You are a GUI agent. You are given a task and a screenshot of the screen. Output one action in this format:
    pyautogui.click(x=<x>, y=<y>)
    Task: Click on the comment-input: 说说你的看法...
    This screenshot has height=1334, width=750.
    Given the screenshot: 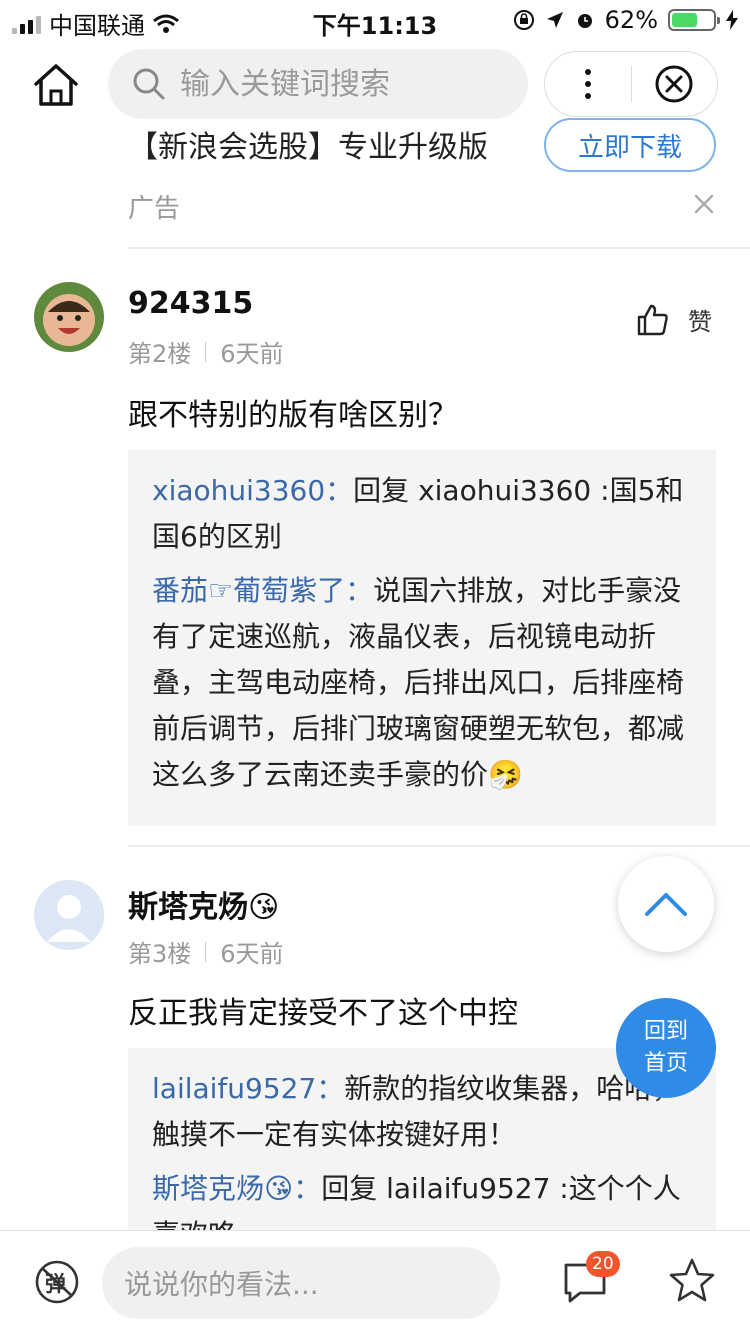 What is the action you would take?
    pyautogui.click(x=301, y=1283)
    